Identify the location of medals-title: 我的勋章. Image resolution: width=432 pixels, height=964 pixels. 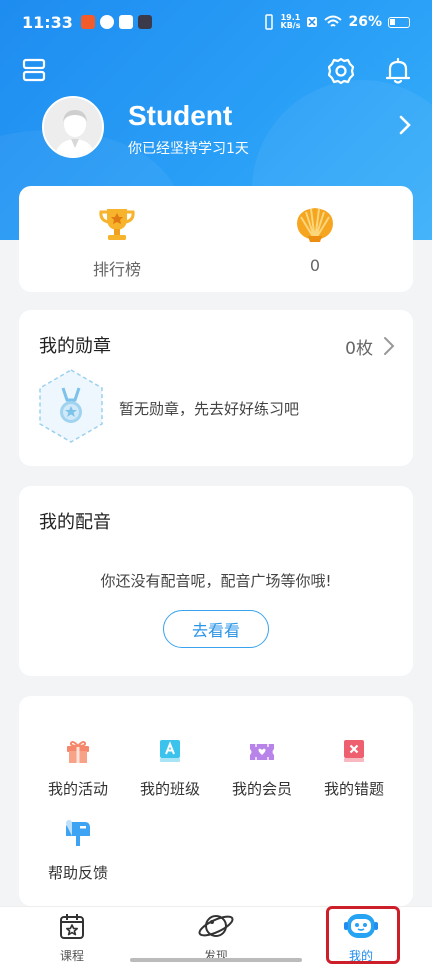
(75, 346).